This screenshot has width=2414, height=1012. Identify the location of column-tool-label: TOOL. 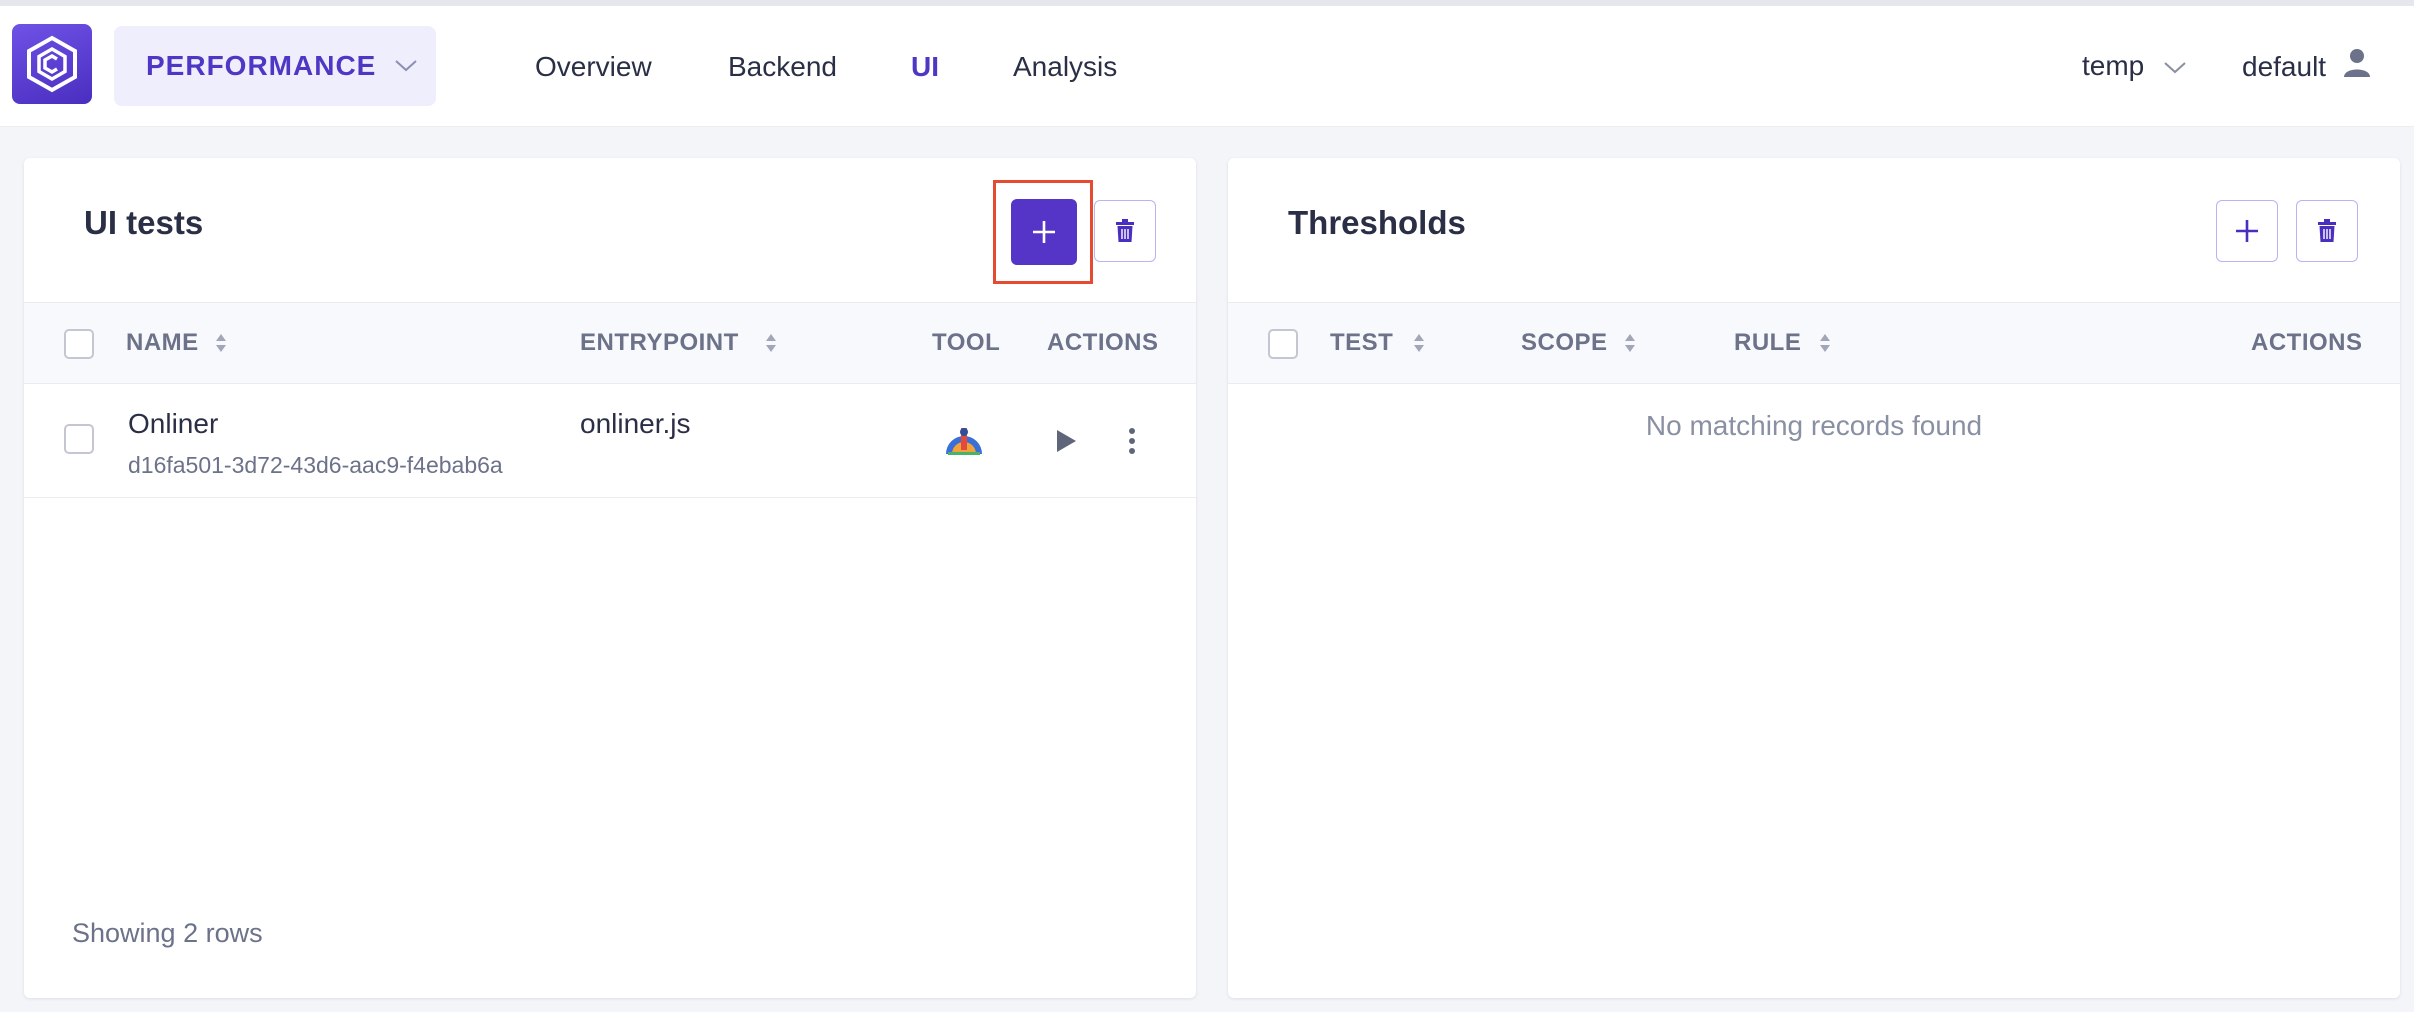
(966, 342).